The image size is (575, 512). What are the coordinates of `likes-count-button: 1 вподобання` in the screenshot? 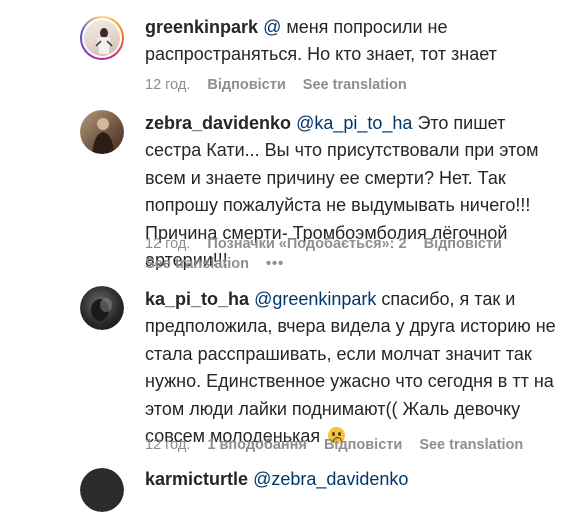 It's located at (257, 445).